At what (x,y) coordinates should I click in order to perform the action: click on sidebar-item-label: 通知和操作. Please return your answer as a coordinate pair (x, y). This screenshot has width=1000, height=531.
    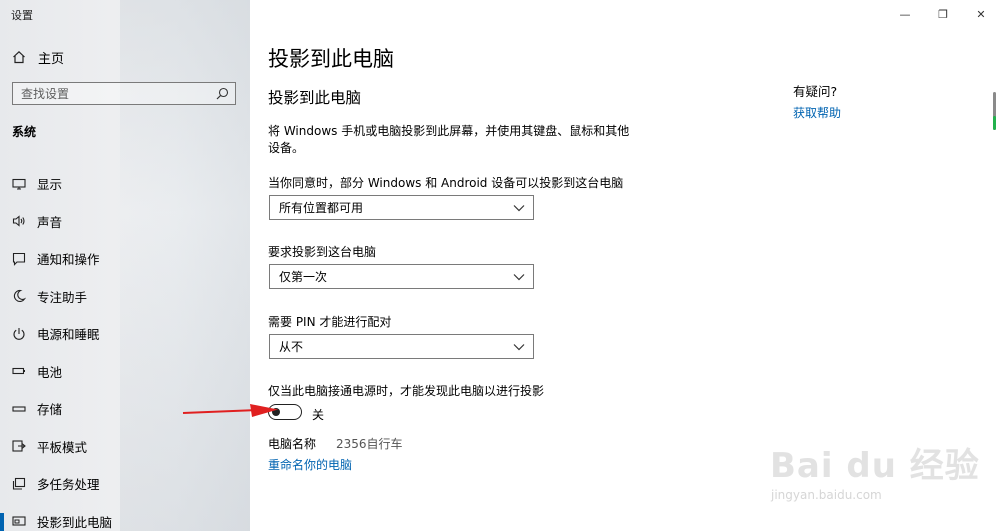
    Looking at the image, I should click on (68, 260).